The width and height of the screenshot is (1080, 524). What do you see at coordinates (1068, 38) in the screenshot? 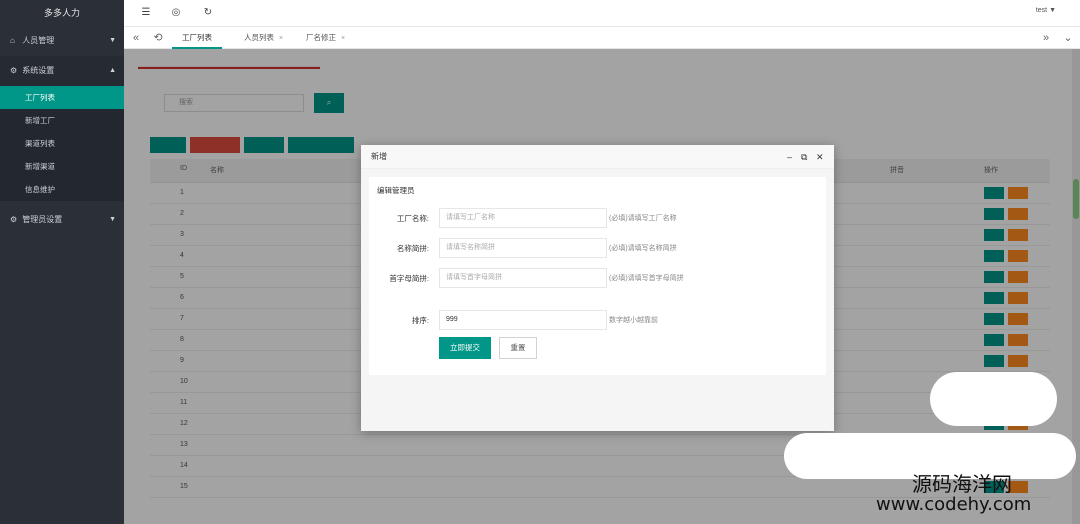
I see `tabs-menu-icon: ⌄` at bounding box center [1068, 38].